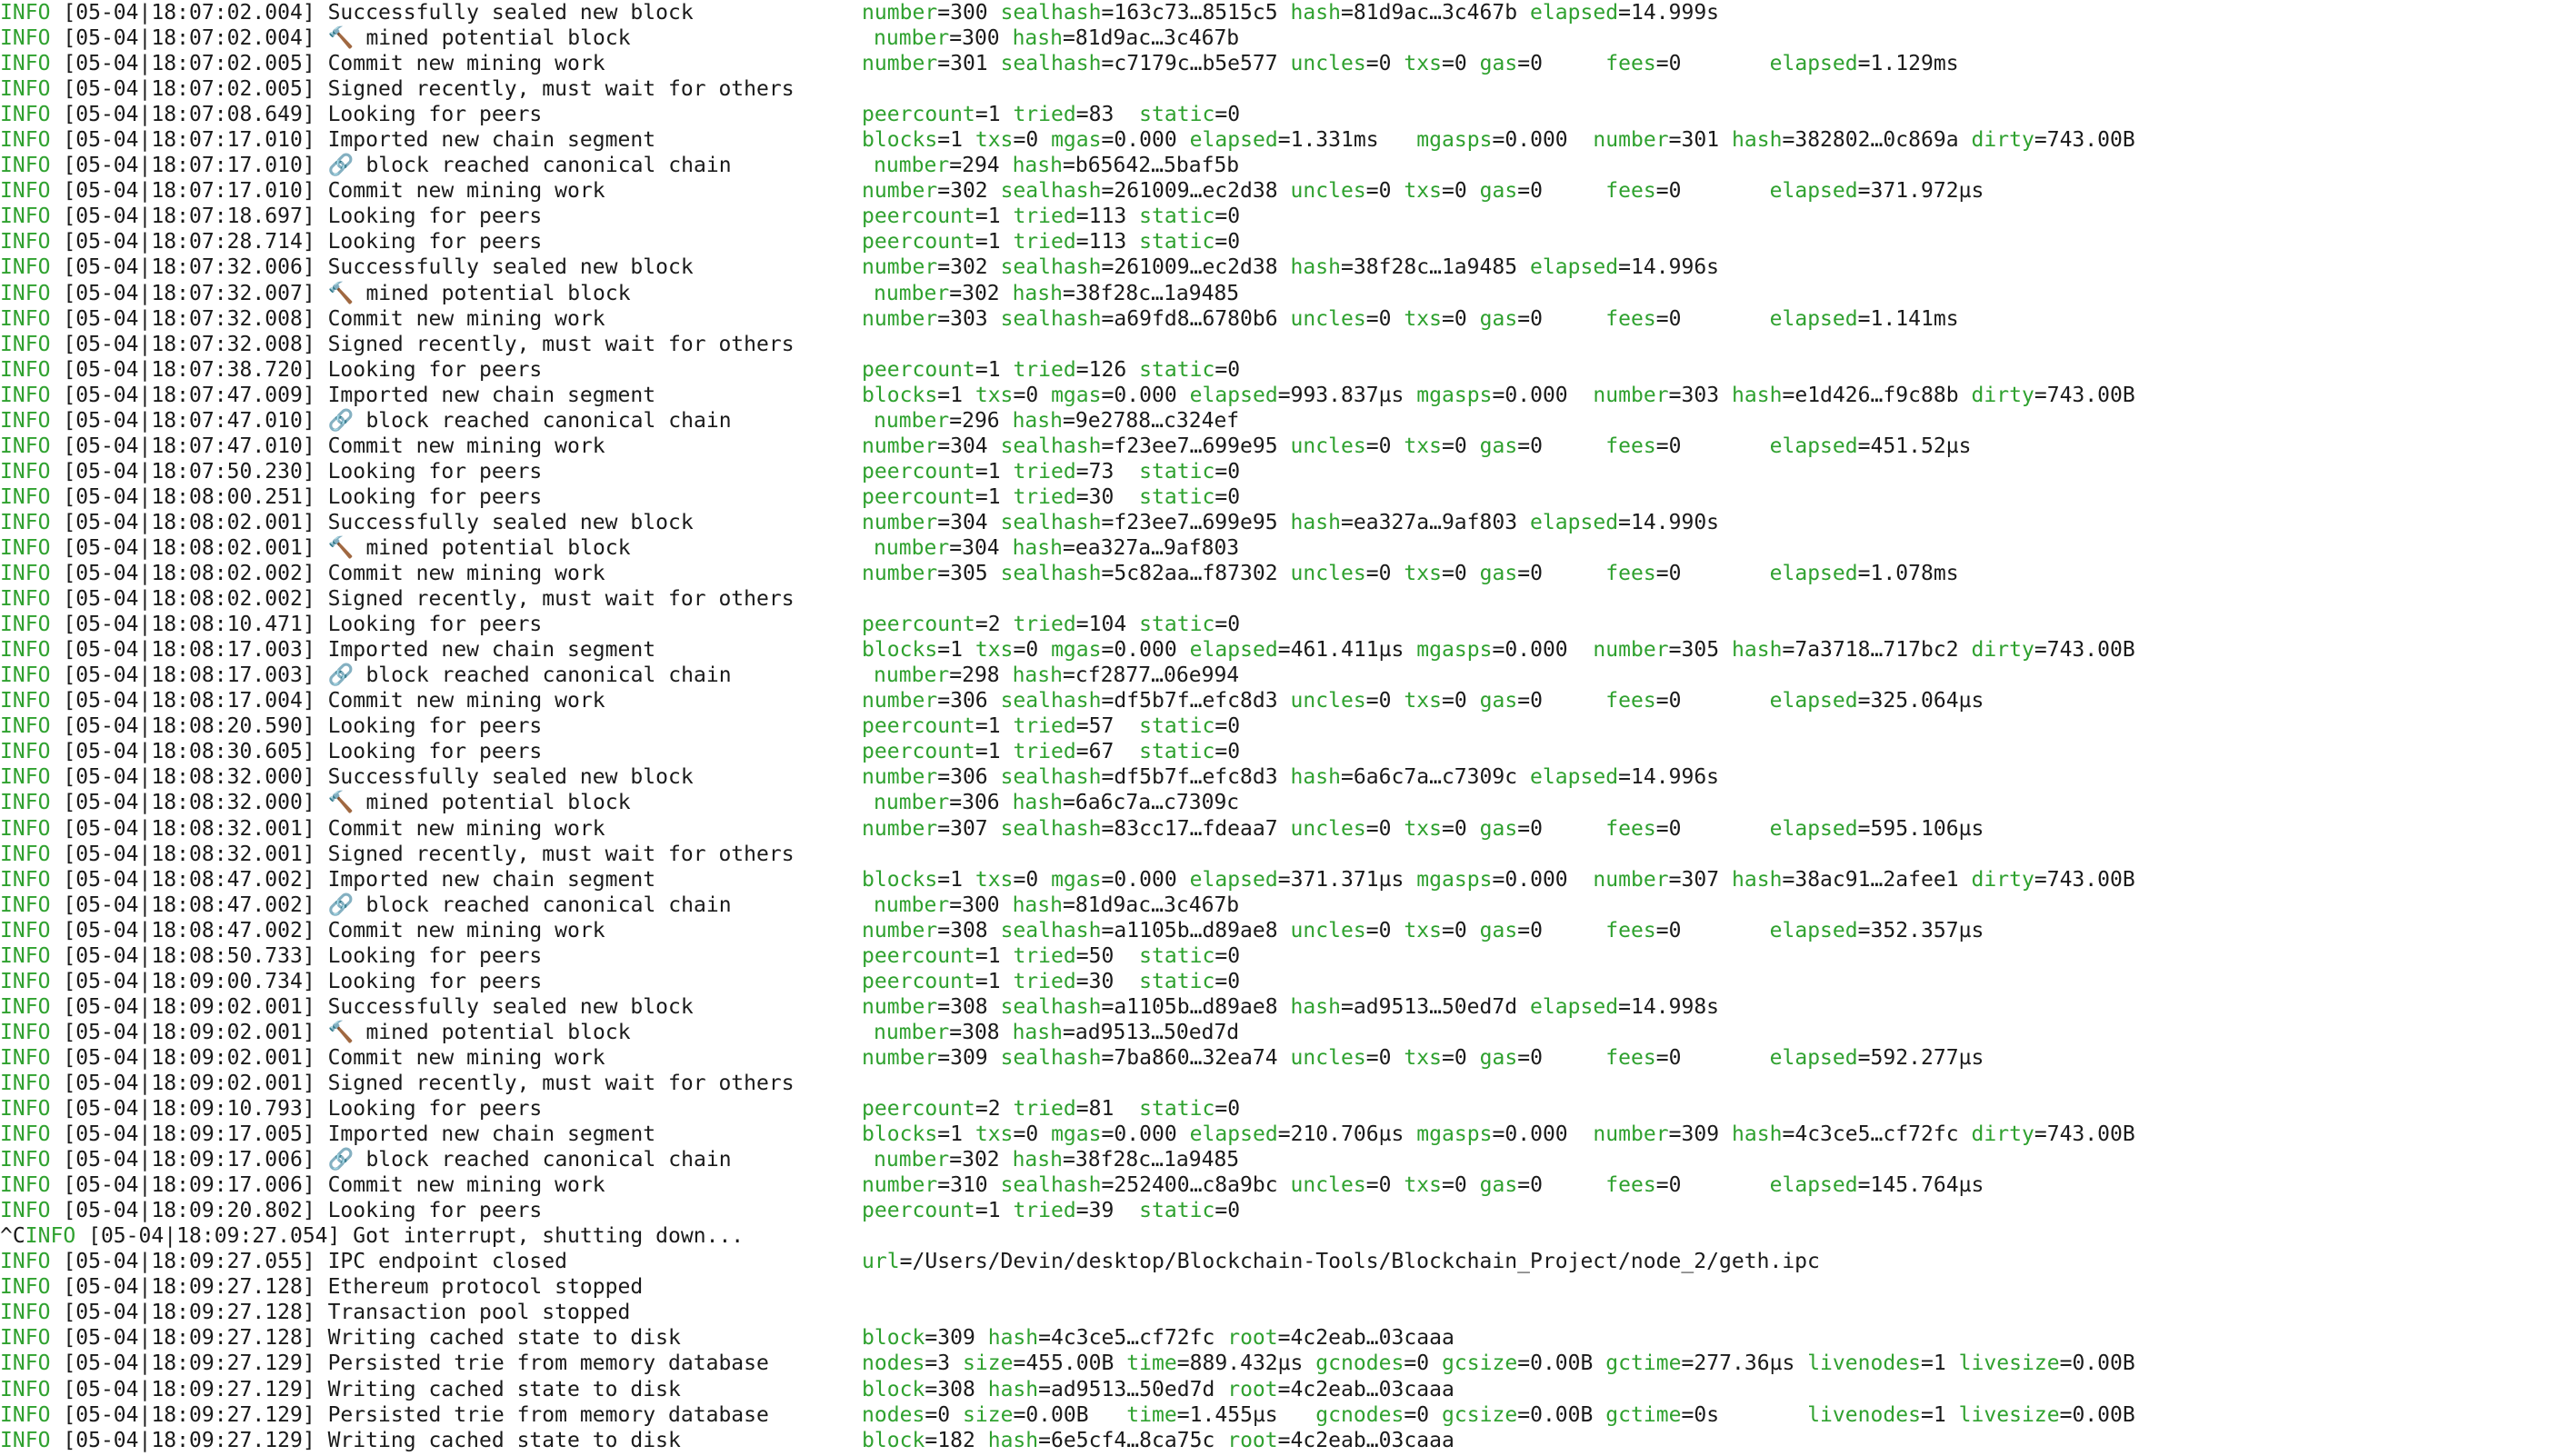 This screenshot has height=1456, width=2549. What do you see at coordinates (189, 395) in the screenshot?
I see `log-timestamp: [05-04|18:07:47.009]` at bounding box center [189, 395].